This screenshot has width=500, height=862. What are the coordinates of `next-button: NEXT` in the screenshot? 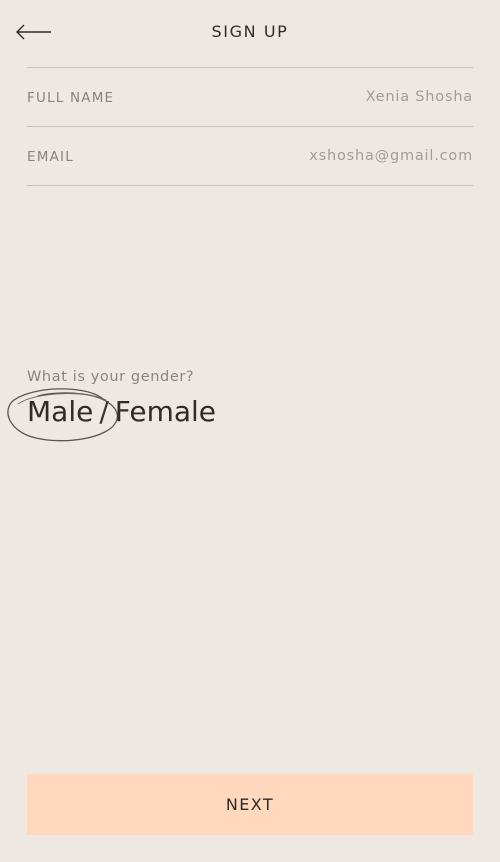 It's located at (250, 804).